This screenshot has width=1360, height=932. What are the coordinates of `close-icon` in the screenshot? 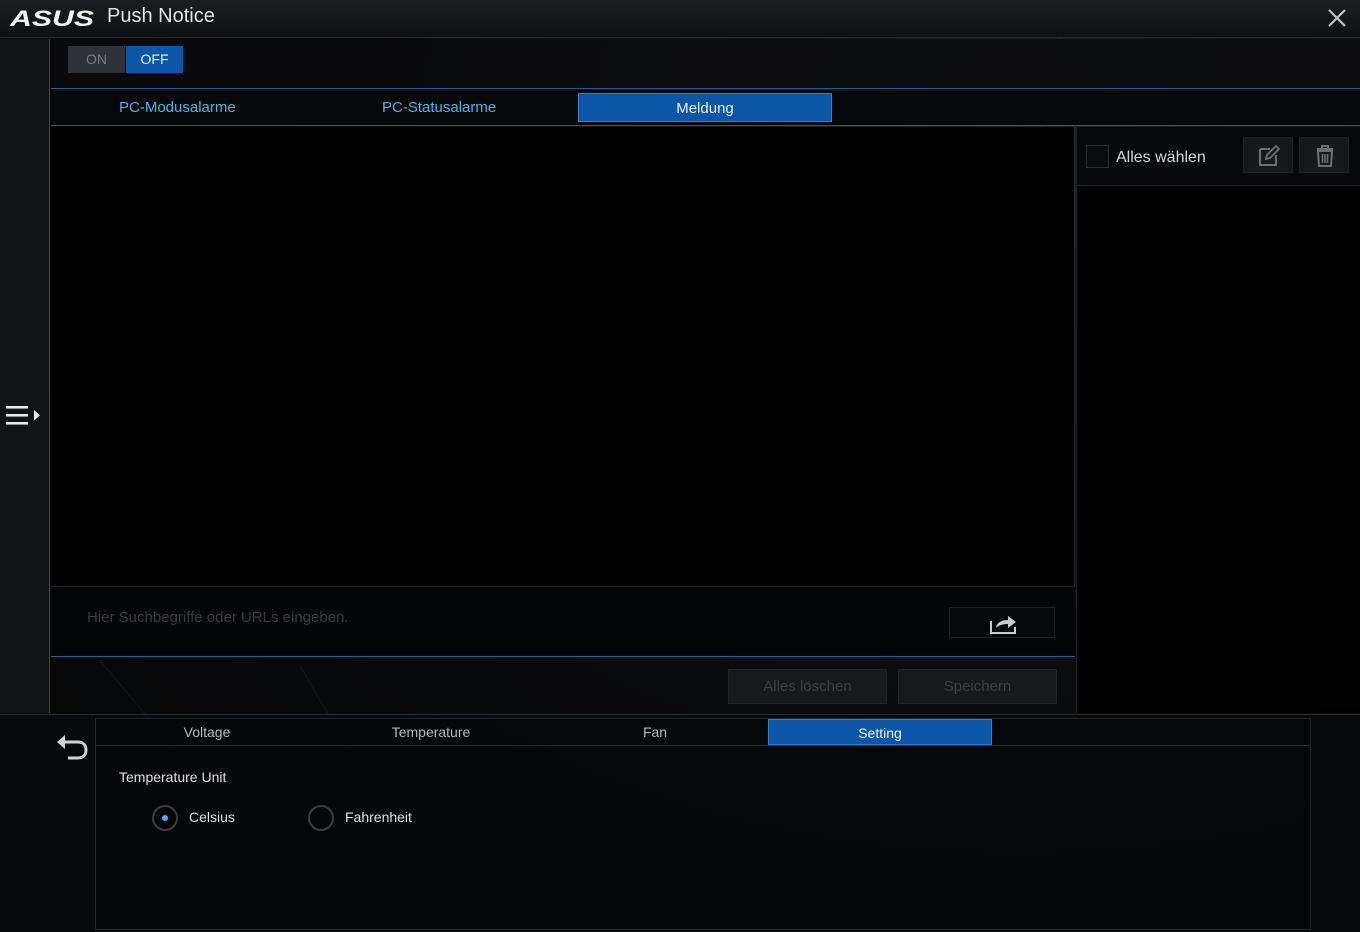 It's located at (1337, 18).